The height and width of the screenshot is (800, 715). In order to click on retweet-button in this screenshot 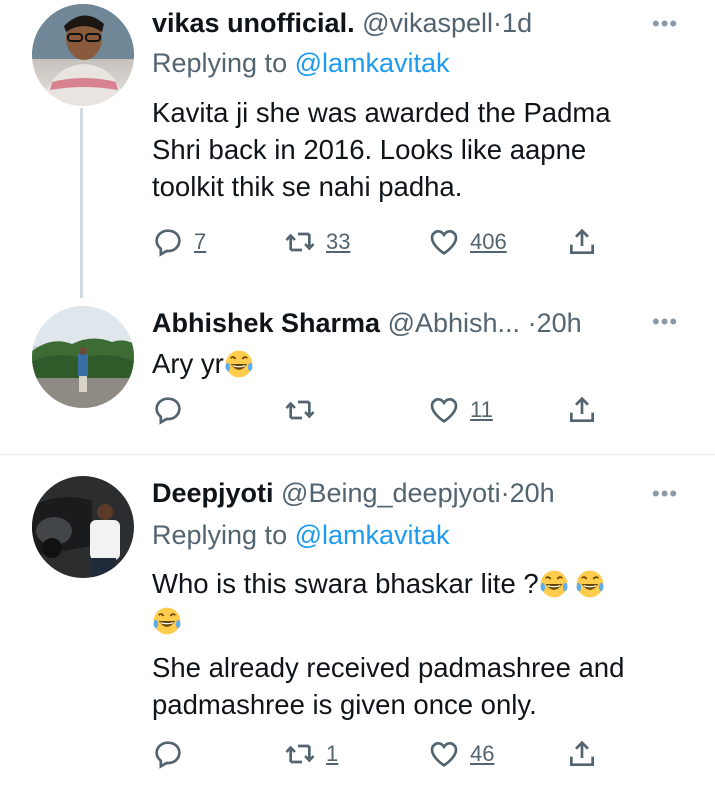, I will do `click(305, 410)`.